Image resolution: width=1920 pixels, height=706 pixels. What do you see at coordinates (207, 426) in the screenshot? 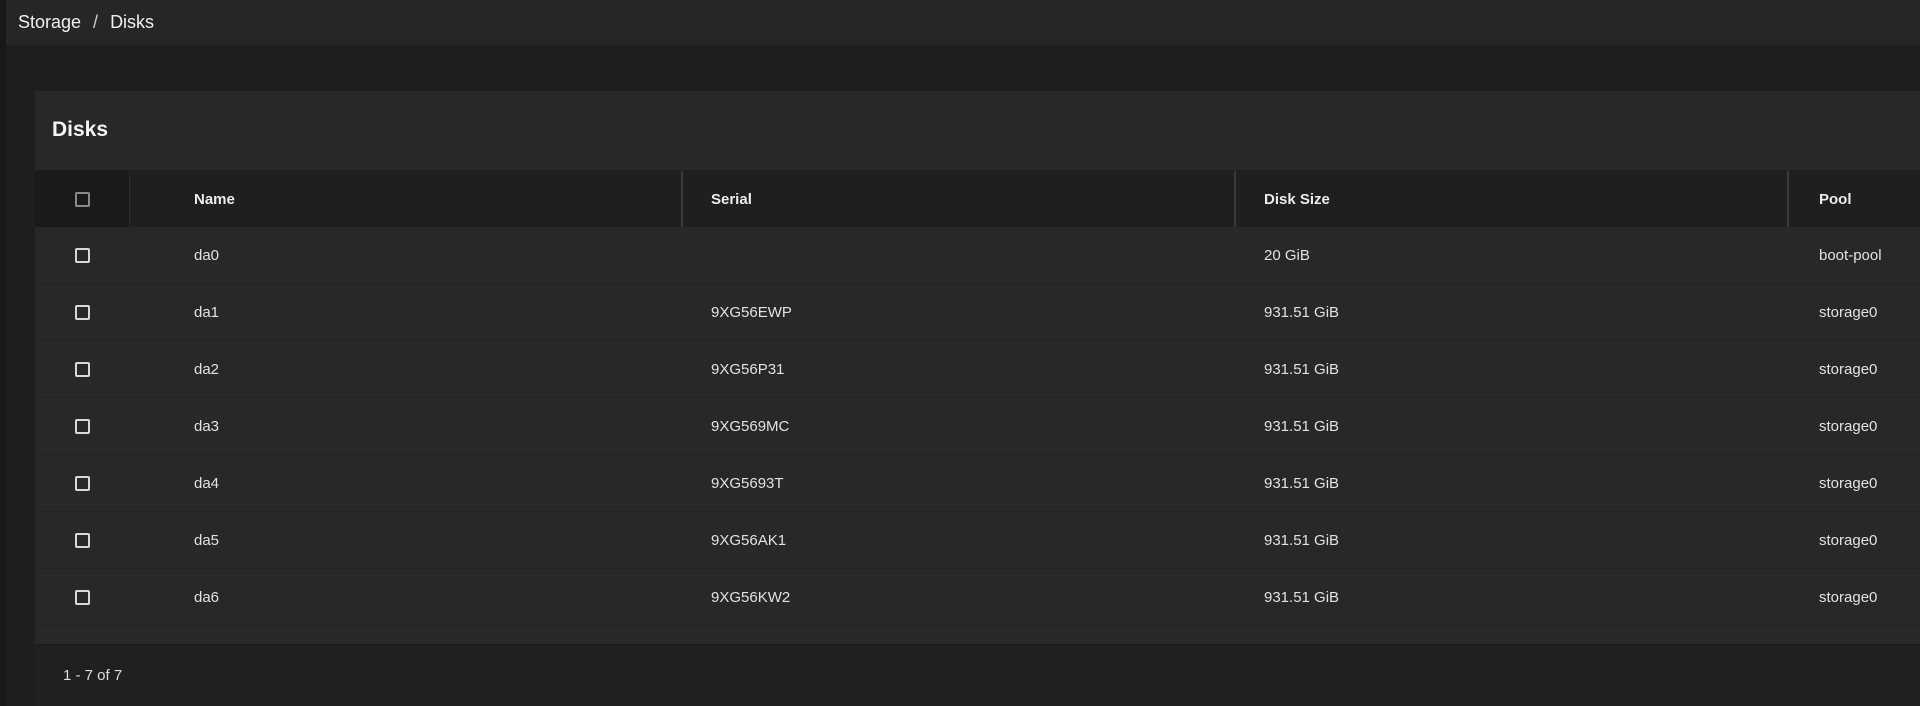
I see `cell-name: da3` at bounding box center [207, 426].